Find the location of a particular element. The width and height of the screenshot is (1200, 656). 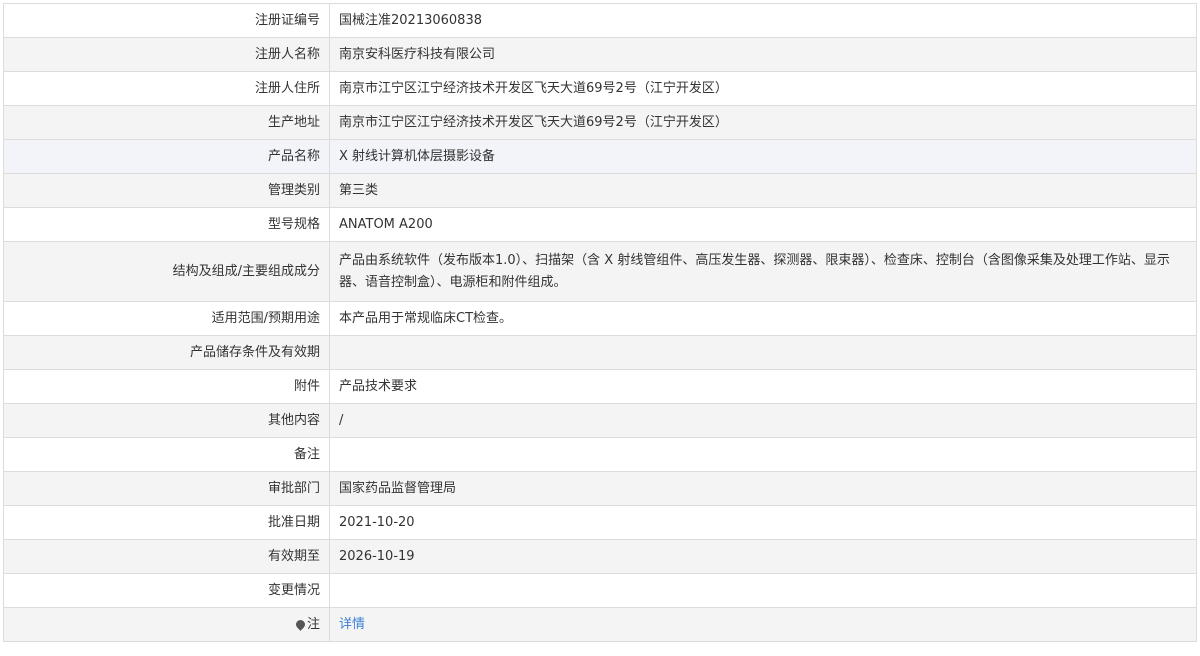

pin-icon is located at coordinates (300, 624).